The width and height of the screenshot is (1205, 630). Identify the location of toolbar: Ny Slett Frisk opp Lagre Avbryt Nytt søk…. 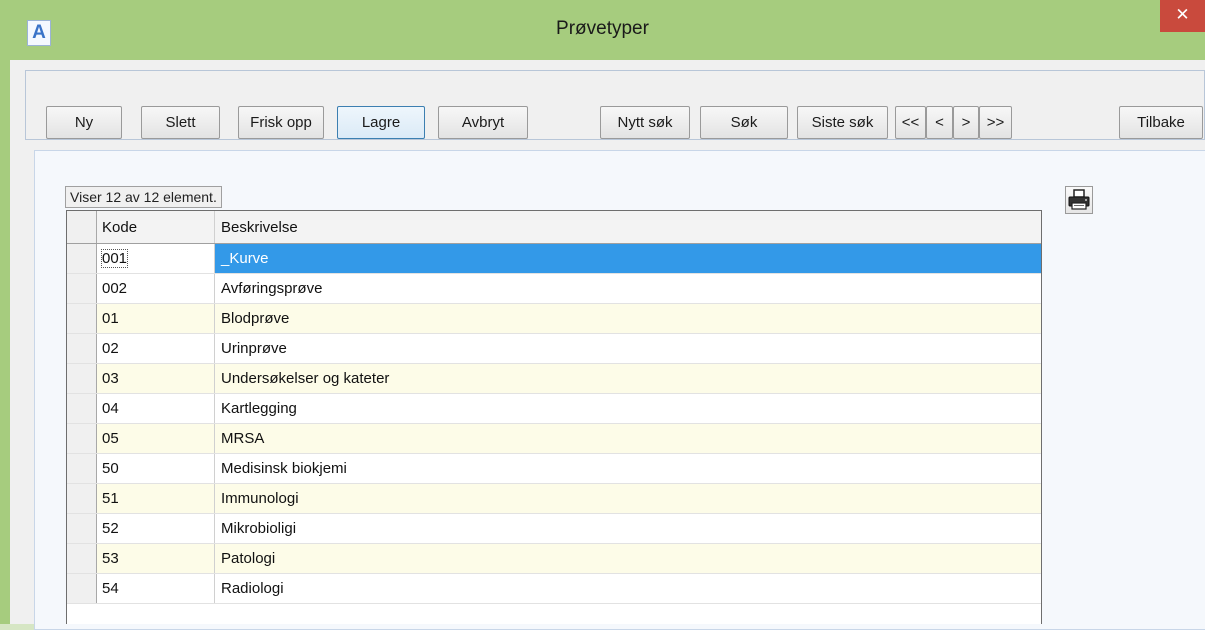
(615, 105).